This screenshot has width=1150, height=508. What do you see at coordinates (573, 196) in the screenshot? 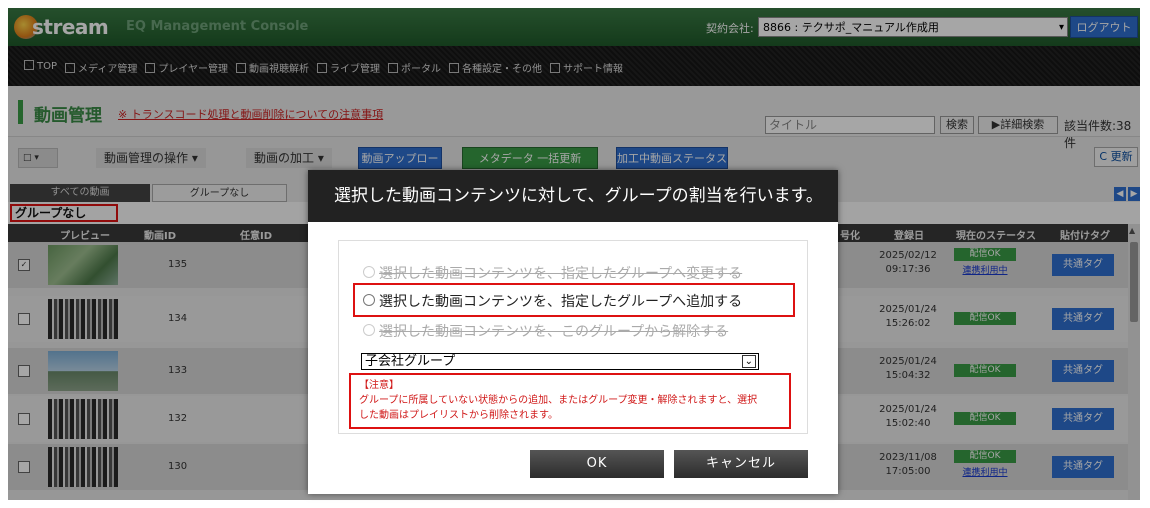
I see `dialog-title: 選択した動画コンテンツに対して、グループの割当を行います。` at bounding box center [573, 196].